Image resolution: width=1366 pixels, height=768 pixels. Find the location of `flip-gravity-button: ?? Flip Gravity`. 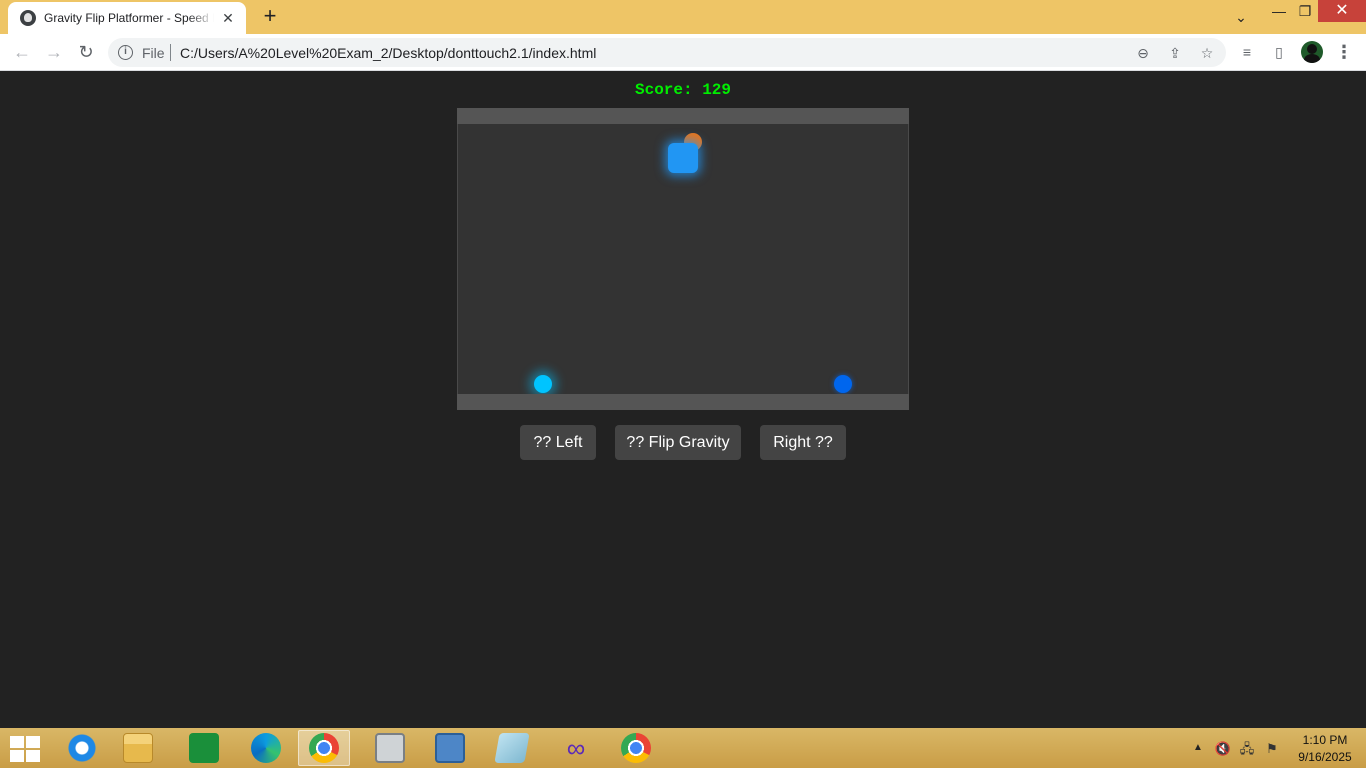

flip-gravity-button: ?? Flip Gravity is located at coordinates (678, 442).